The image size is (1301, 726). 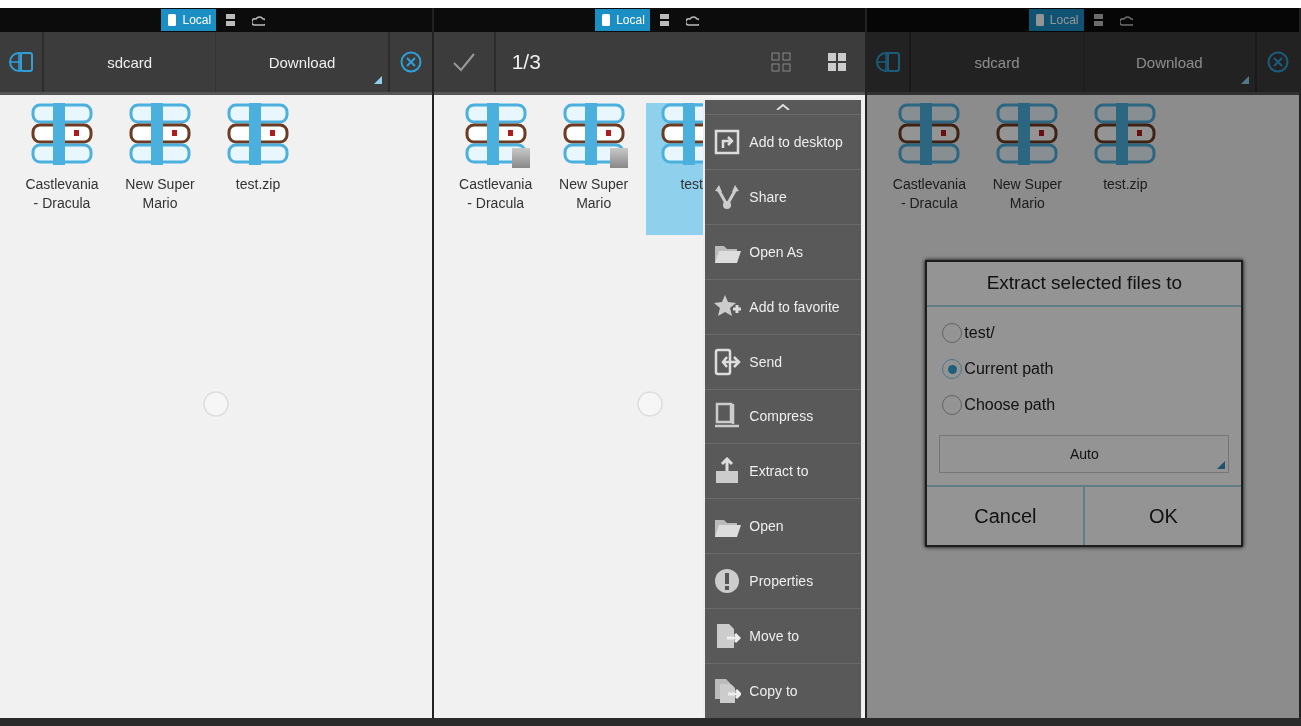 What do you see at coordinates (1162, 516) in the screenshot?
I see `ok-button: OK` at bounding box center [1162, 516].